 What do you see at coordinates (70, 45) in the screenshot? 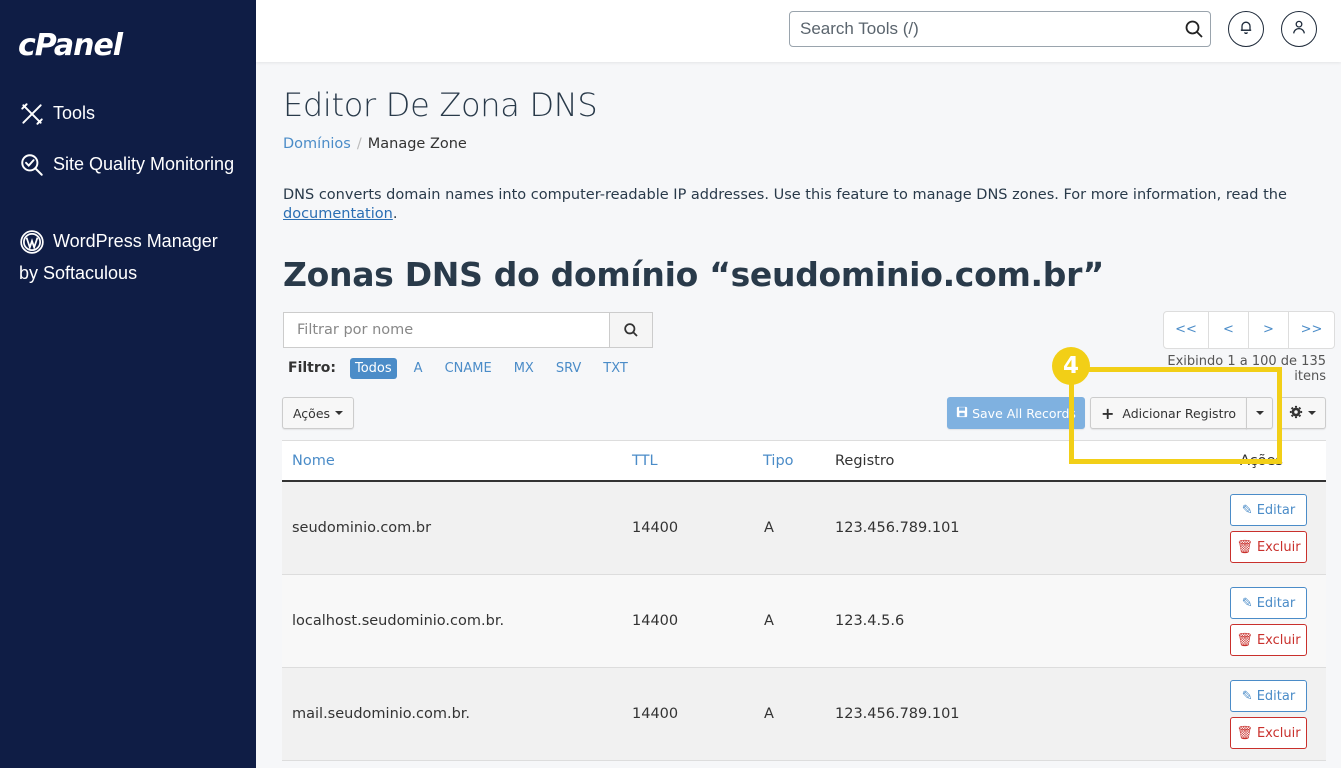
I see `cpanel-logo: cPanel` at bounding box center [70, 45].